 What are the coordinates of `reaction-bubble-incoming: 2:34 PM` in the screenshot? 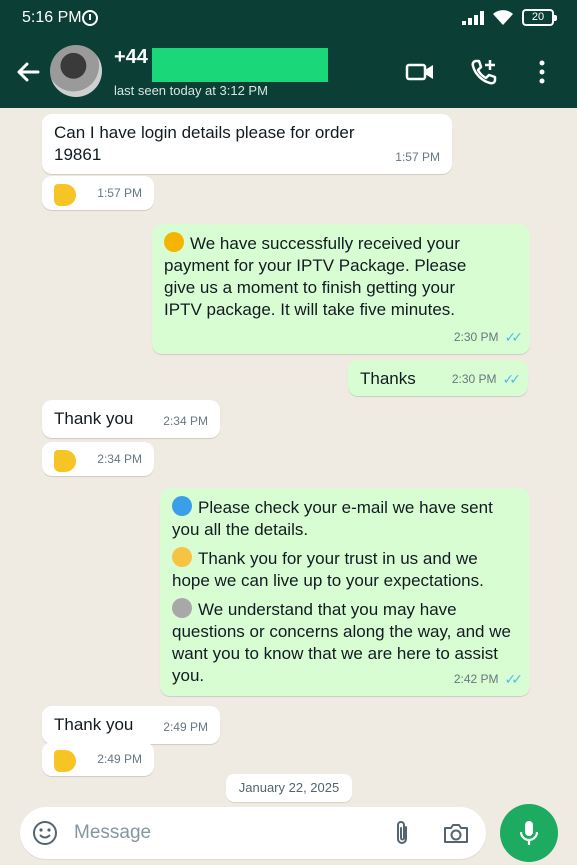 It's located at (98, 459).